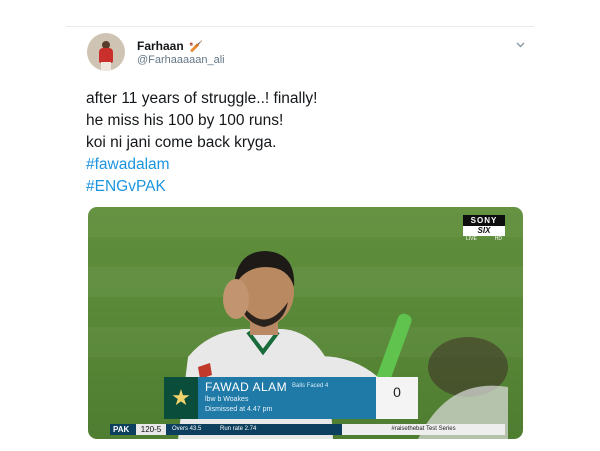 This screenshot has width=600, height=451. I want to click on cricket-bat-icon: 🏏, so click(196, 47).